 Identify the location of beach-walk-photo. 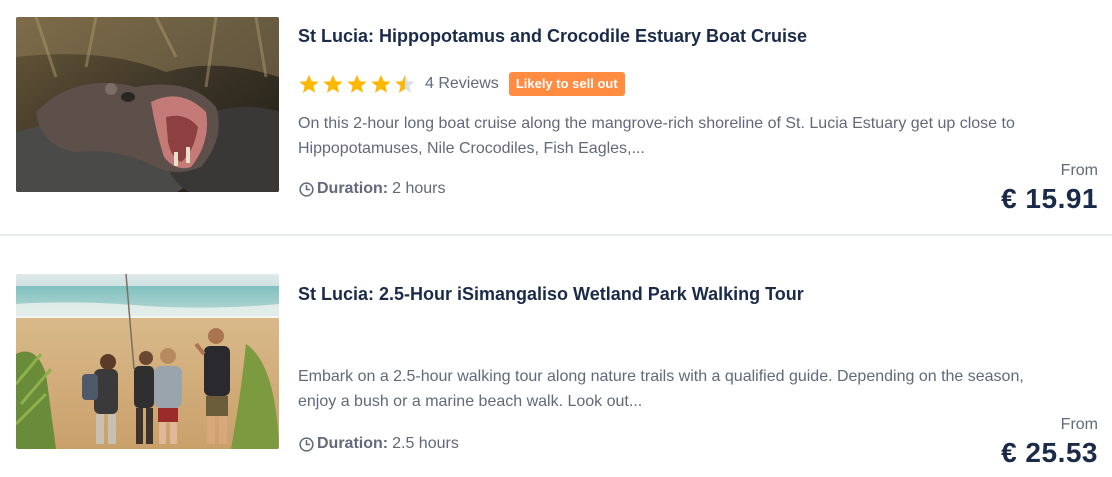
(147, 361).